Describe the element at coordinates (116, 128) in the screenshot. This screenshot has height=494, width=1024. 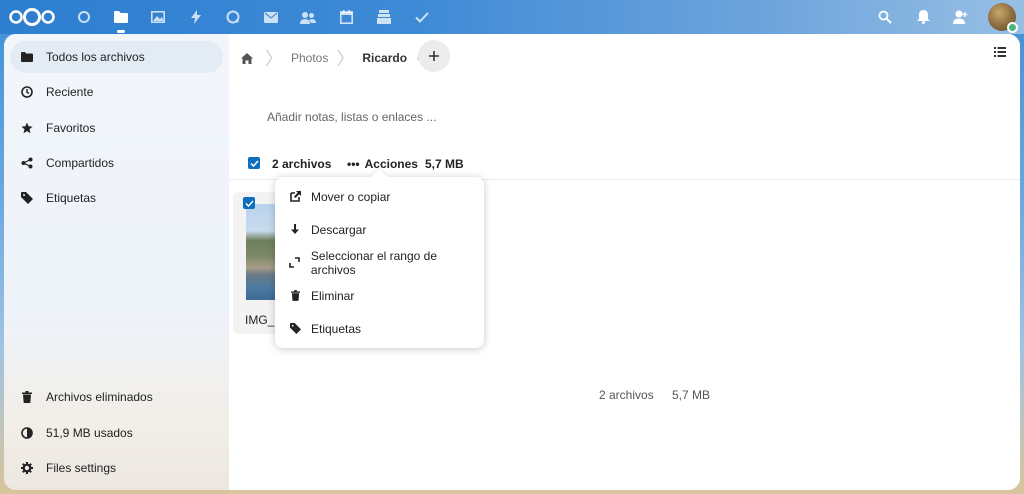
I see `sidebar-item-favorites: Favoritos` at that location.